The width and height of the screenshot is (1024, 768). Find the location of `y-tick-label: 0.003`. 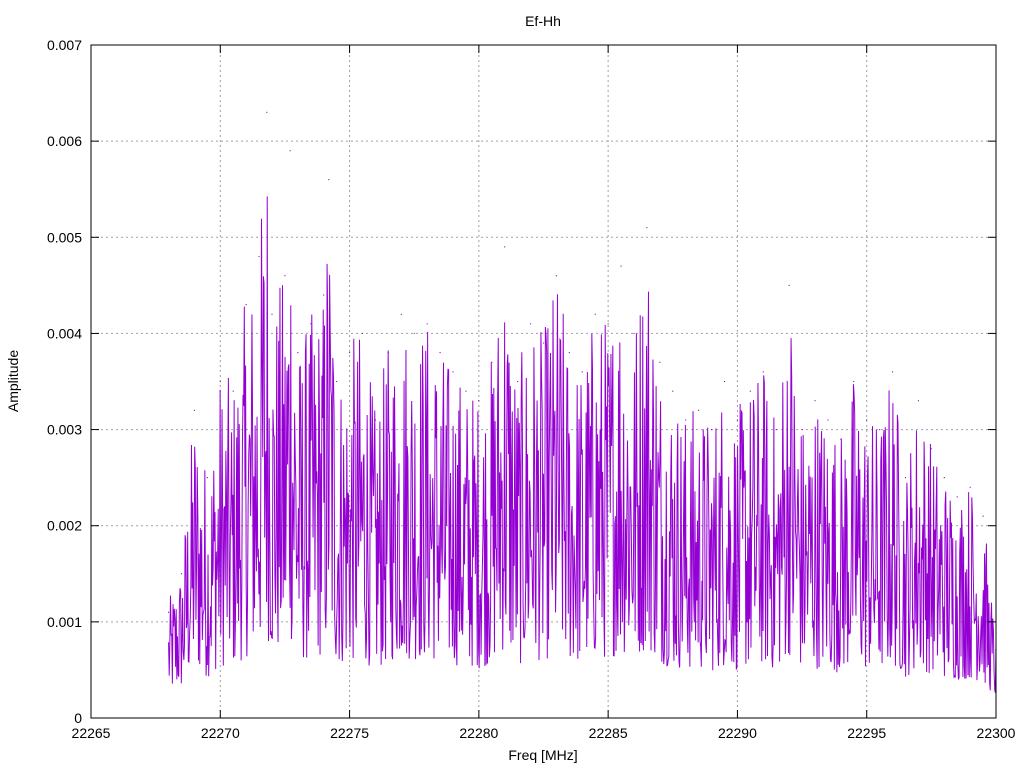

y-tick-label: 0.003 is located at coordinates (64, 430).